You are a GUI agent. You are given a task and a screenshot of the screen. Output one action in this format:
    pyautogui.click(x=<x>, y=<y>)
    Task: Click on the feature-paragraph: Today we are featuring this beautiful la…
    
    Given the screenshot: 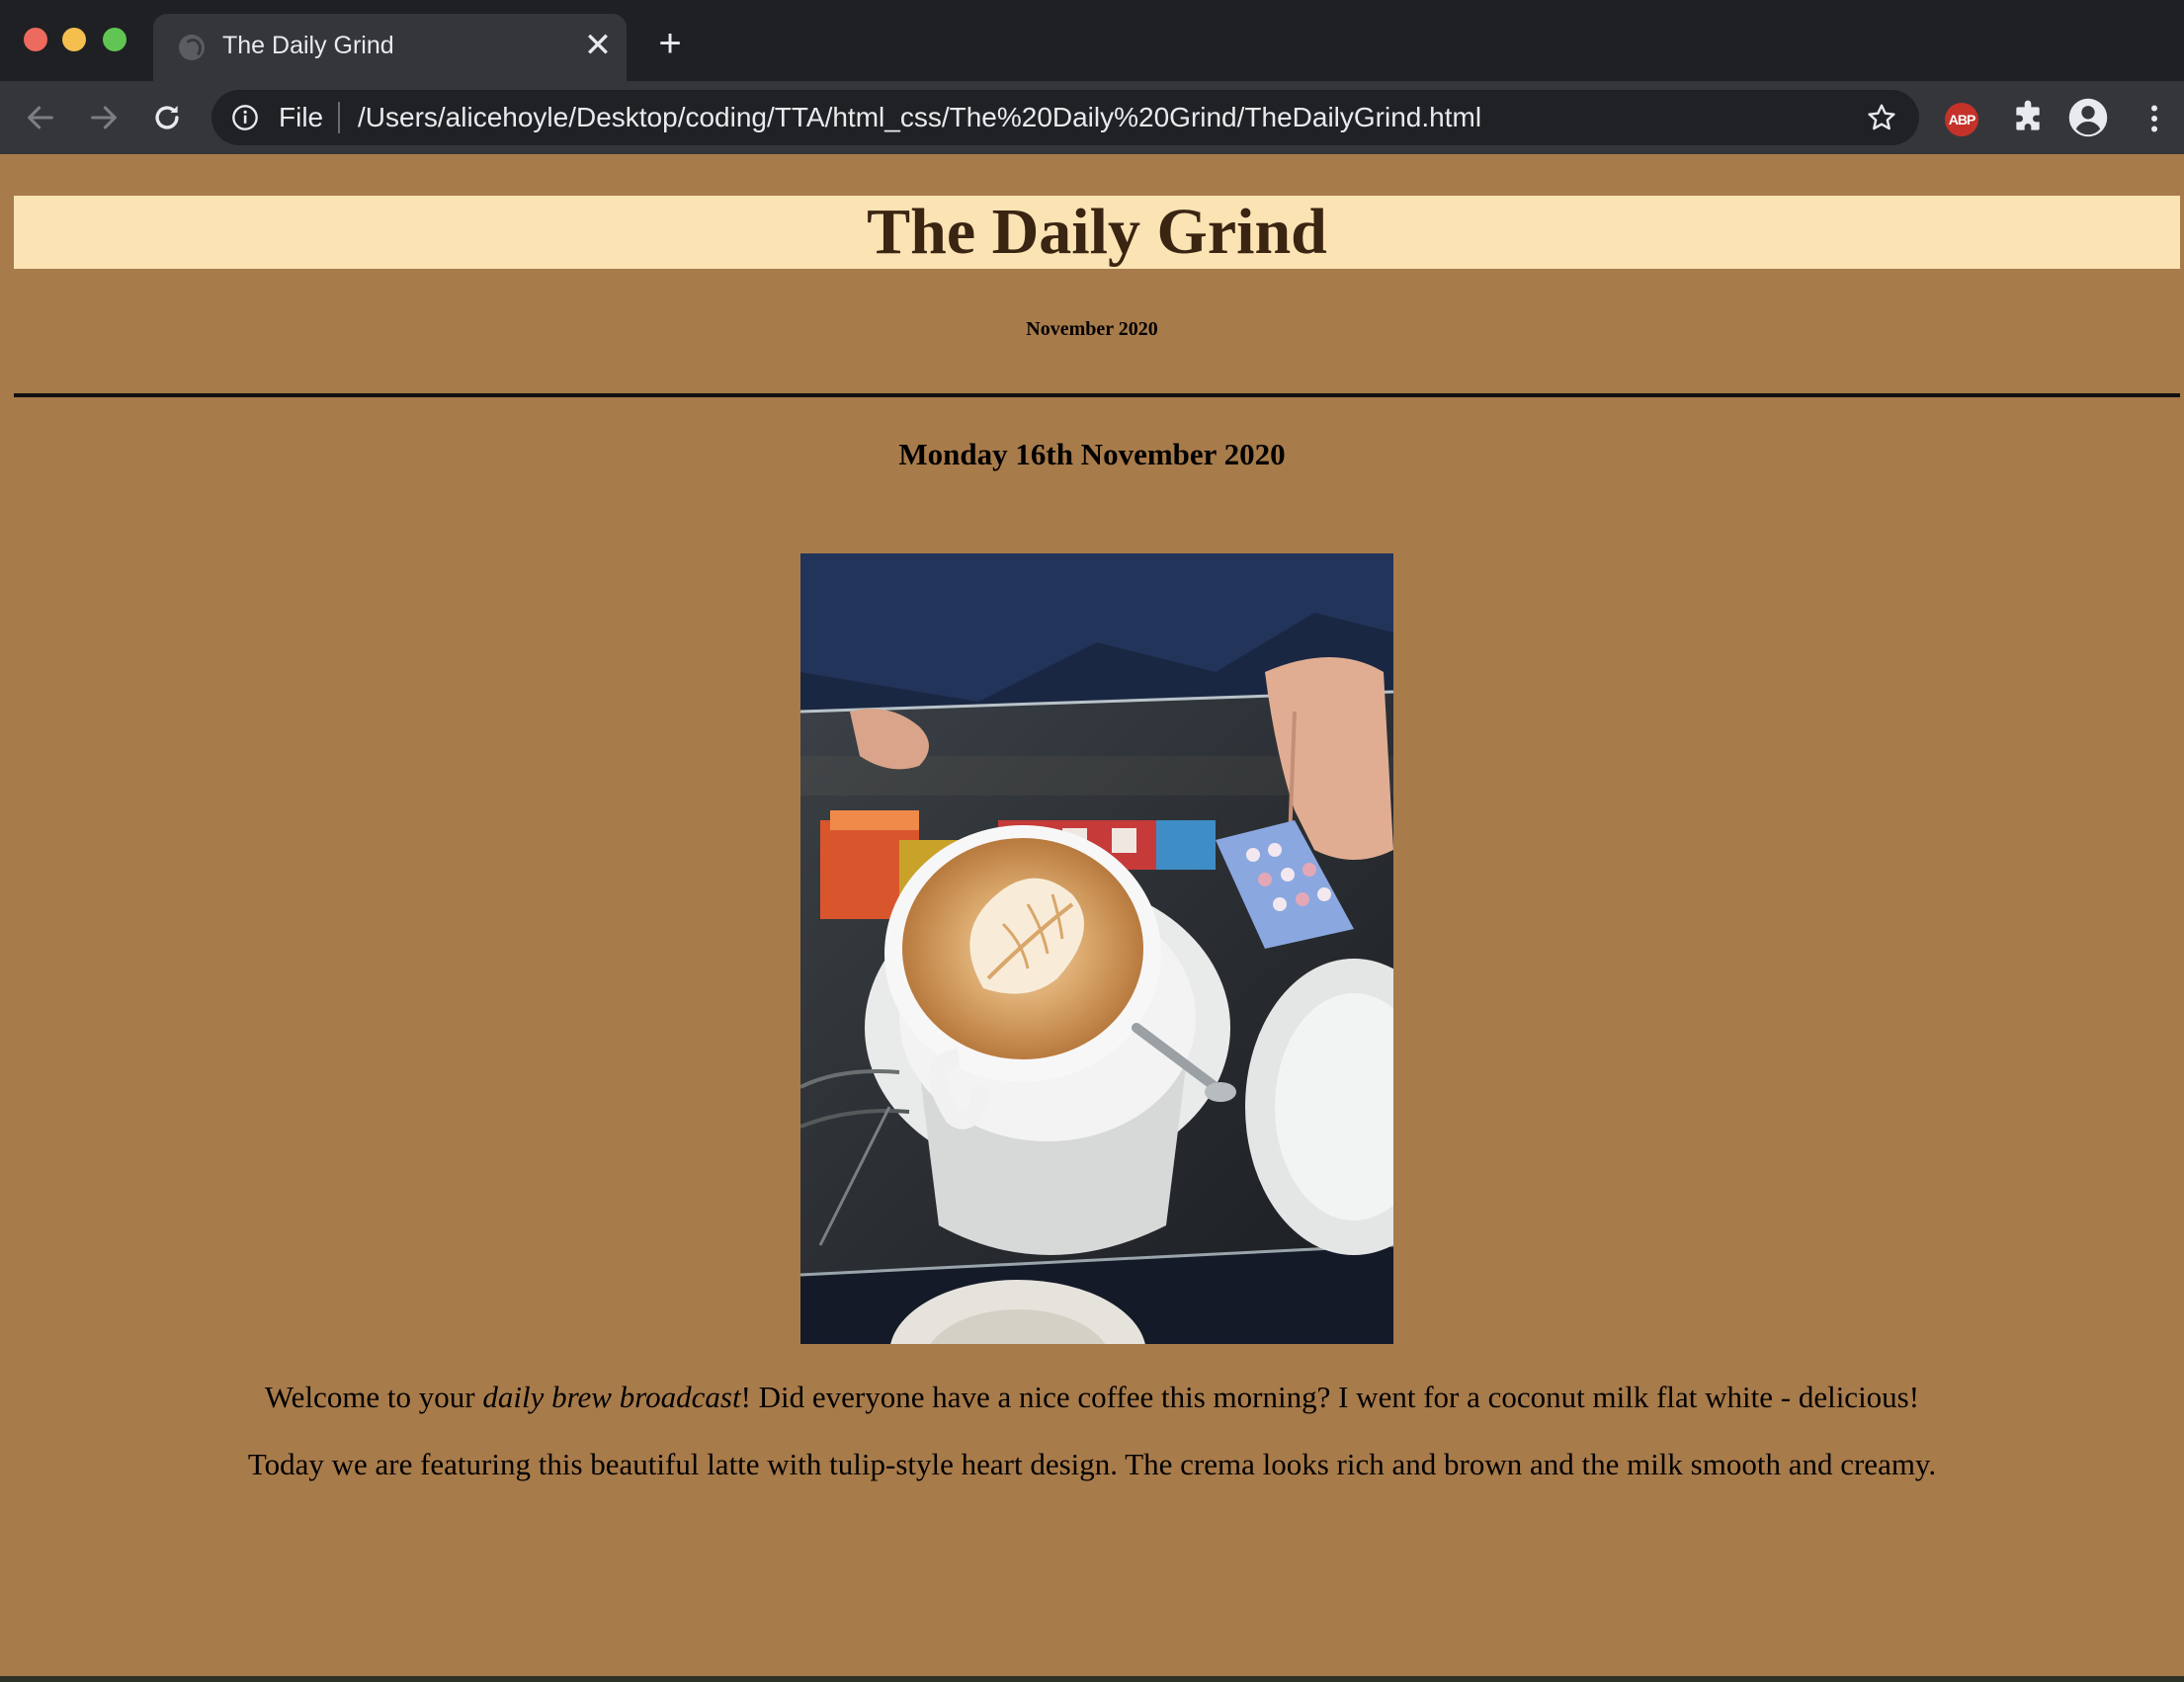 What is the action you would take?
    pyautogui.click(x=1092, y=1464)
    